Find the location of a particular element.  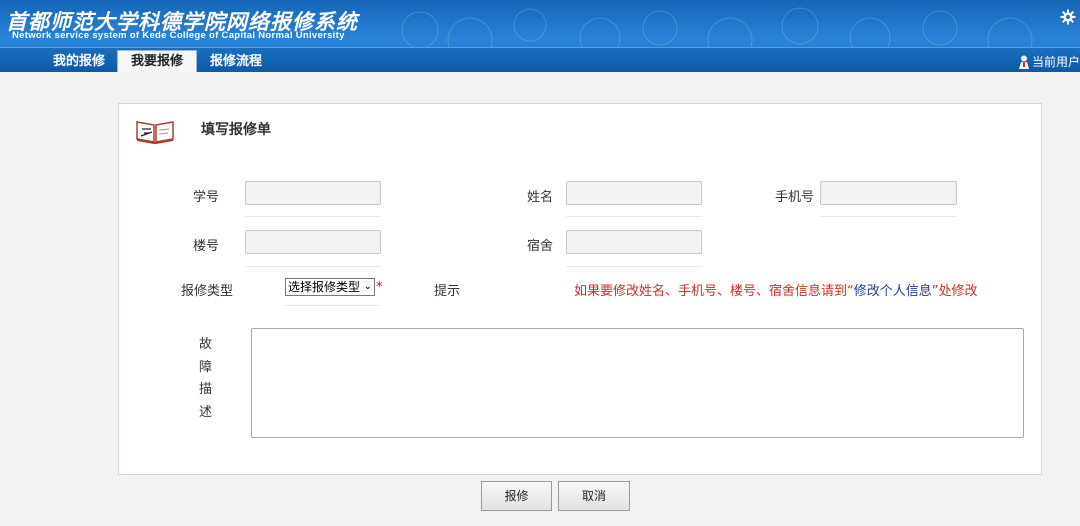

building-field is located at coordinates (313, 242).